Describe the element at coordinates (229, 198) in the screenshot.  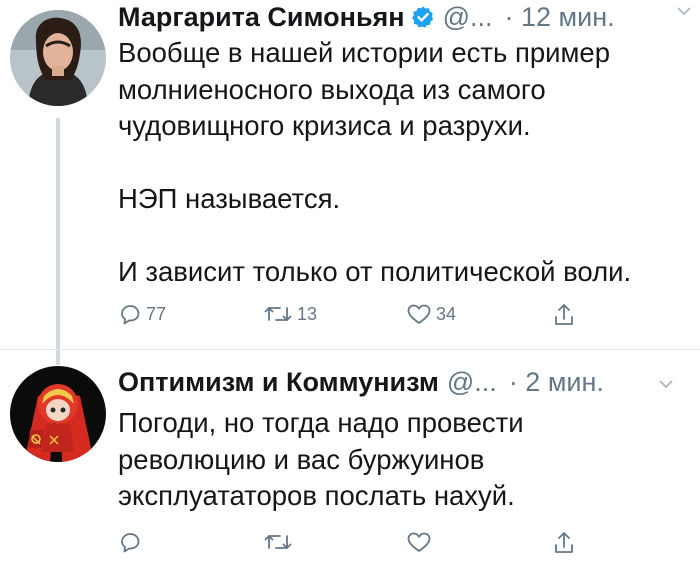
I see `text-line: НЭП называется.` at that location.